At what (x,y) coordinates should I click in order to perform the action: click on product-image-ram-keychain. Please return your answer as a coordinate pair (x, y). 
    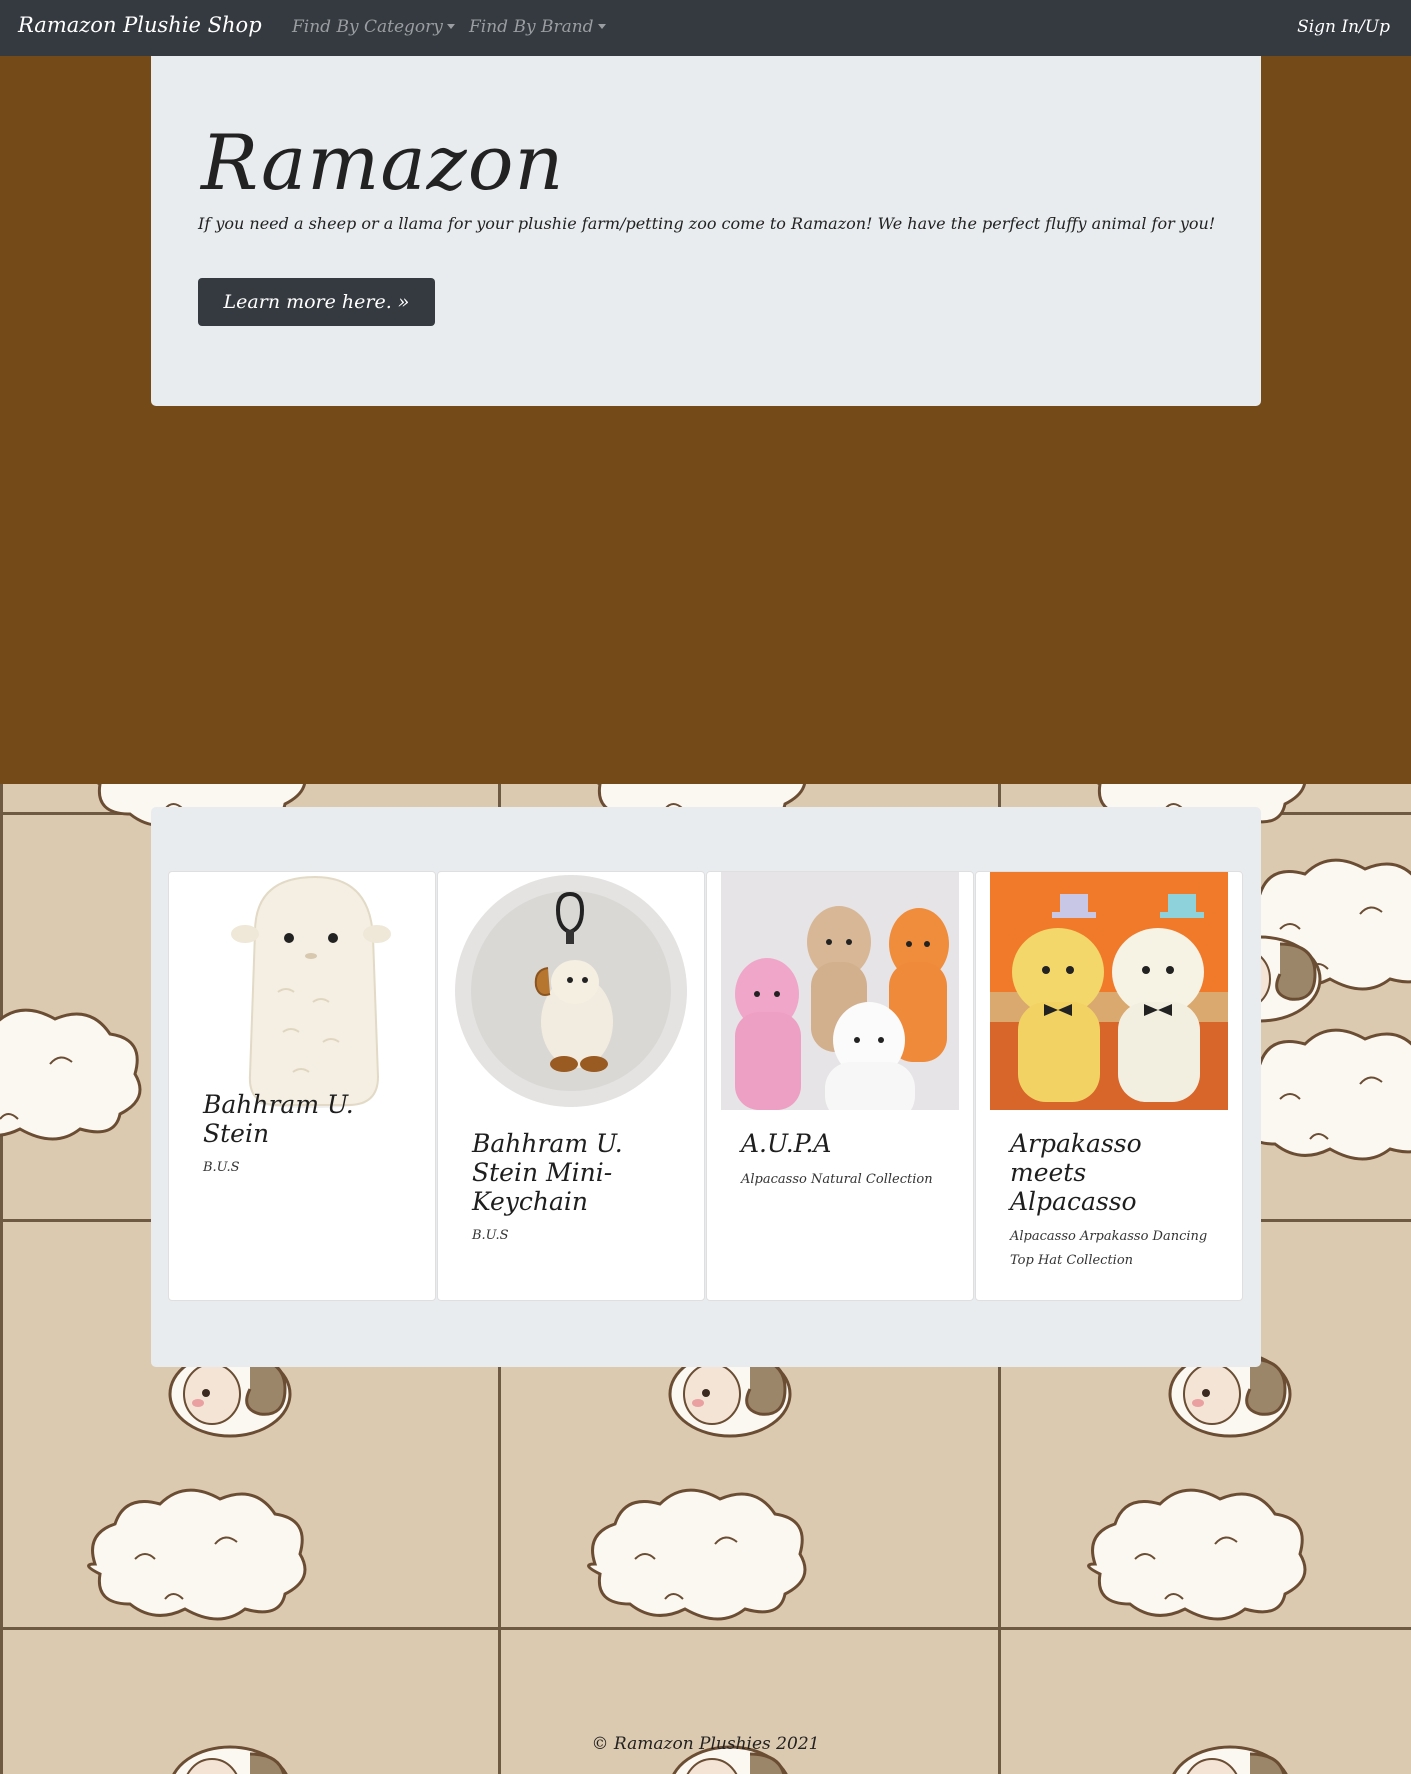
    Looking at the image, I should click on (571, 991).